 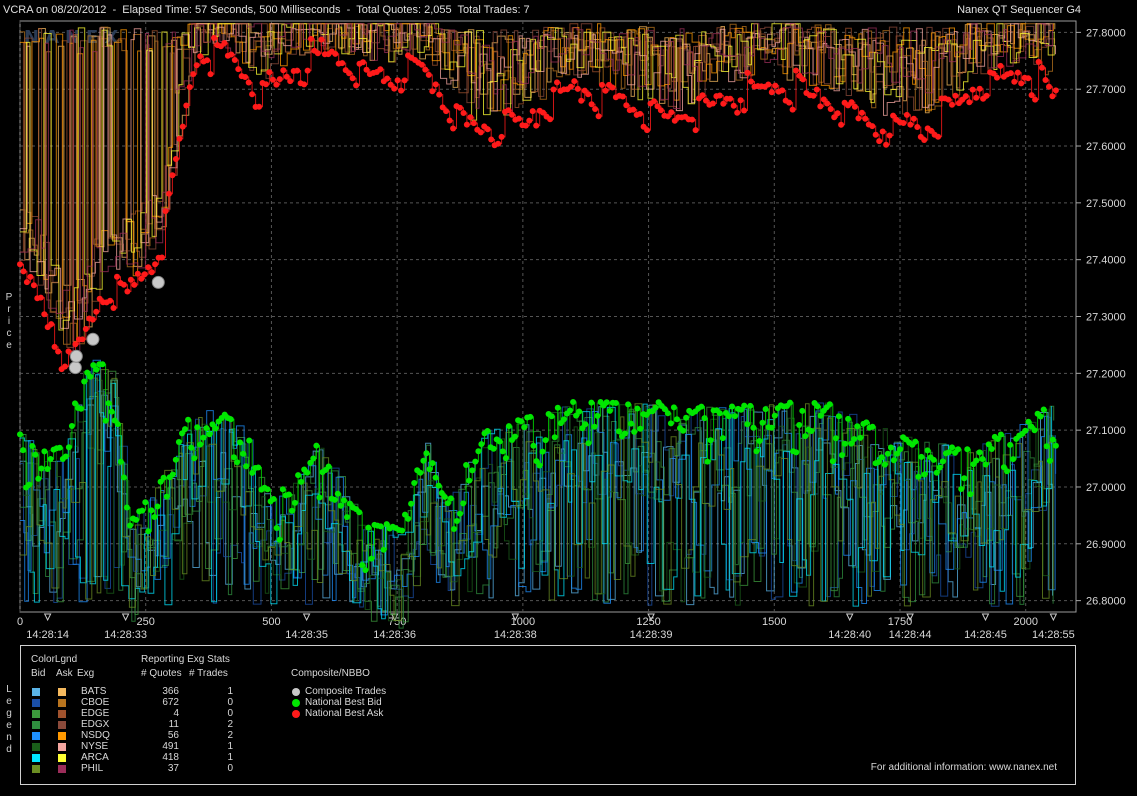 I want to click on price-axis-letter: c, so click(x=9, y=333).